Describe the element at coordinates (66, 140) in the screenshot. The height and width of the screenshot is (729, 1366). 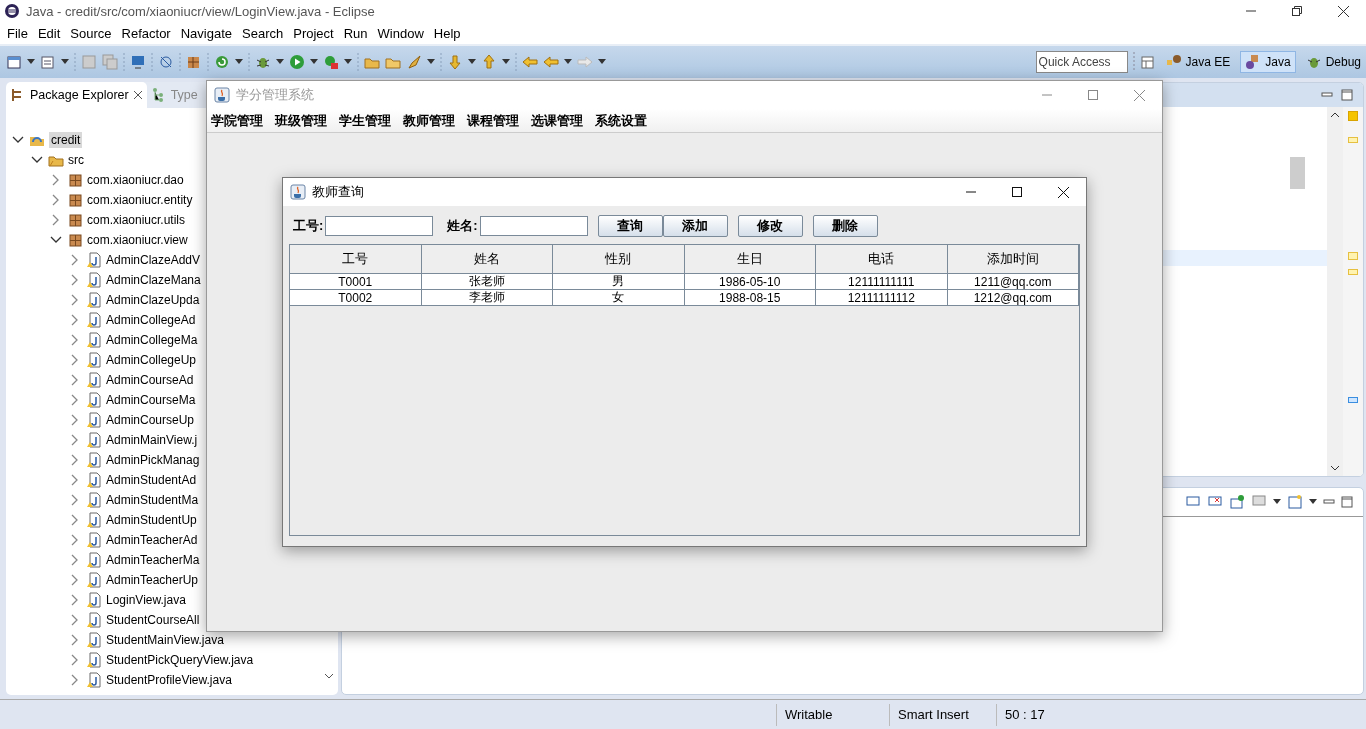
I see `tree-item: credit` at that location.